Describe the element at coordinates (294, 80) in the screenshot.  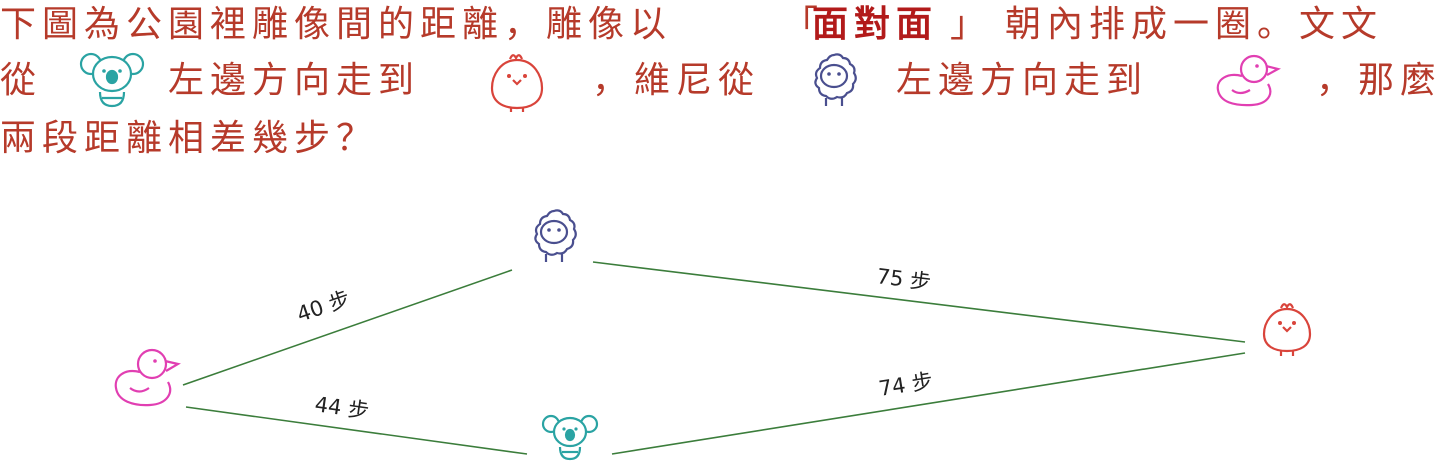
I see `question-line-2-part-2: 左邊方向走到` at that location.